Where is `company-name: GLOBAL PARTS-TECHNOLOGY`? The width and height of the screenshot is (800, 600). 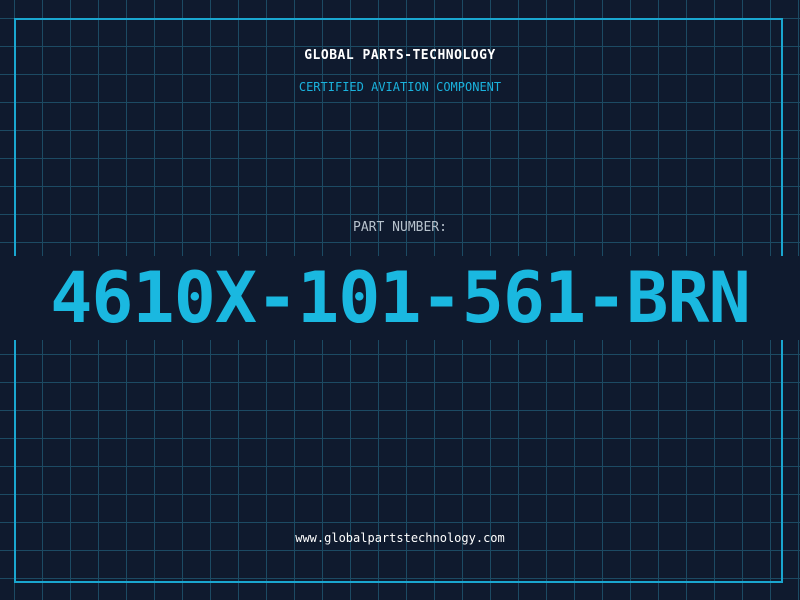 company-name: GLOBAL PARTS-TECHNOLOGY is located at coordinates (400, 55).